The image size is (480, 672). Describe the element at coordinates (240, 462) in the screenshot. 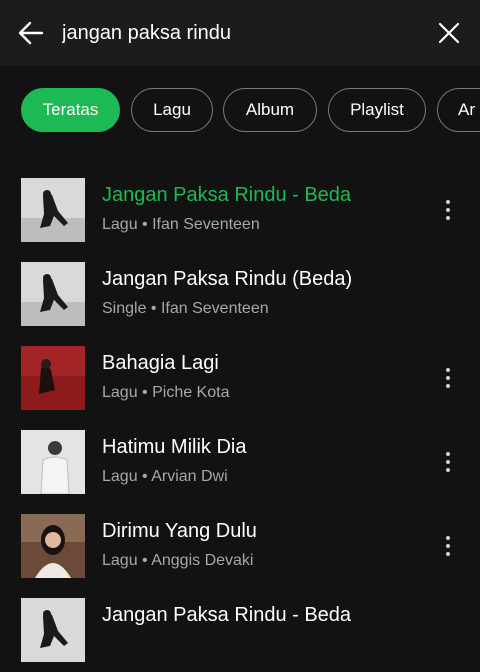

I see `result-row: Hatimu Milik Dia Lagu • Arvian Dwi` at that location.